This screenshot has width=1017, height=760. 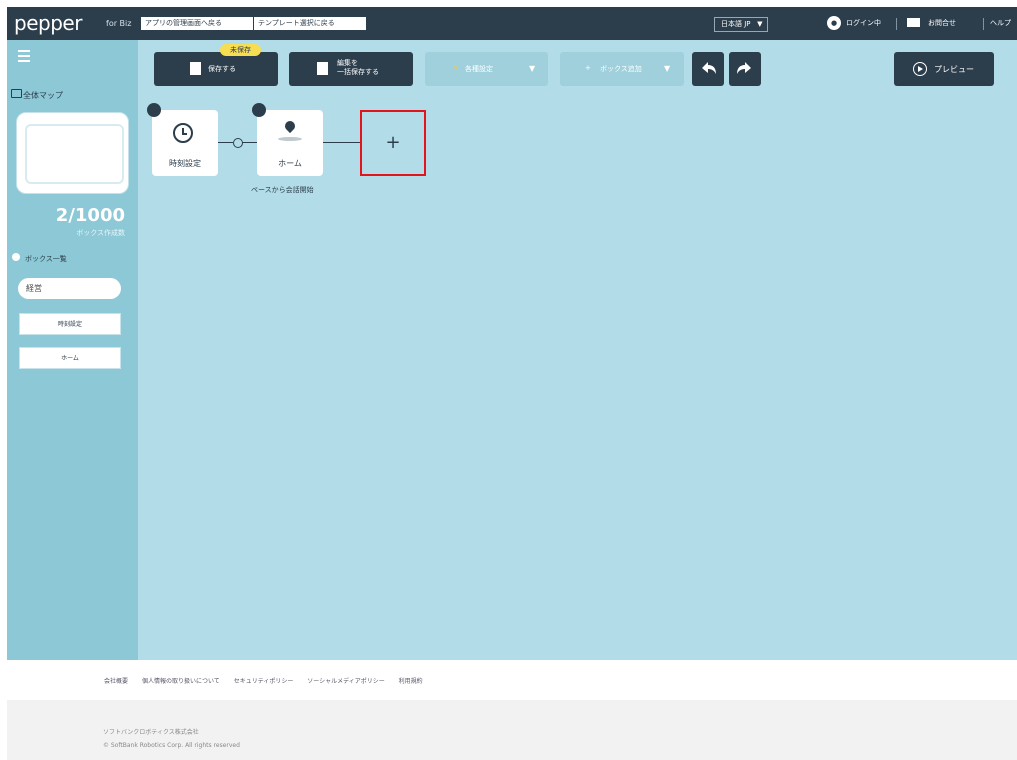 I want to click on pin-shadow, so click(x=290, y=139).